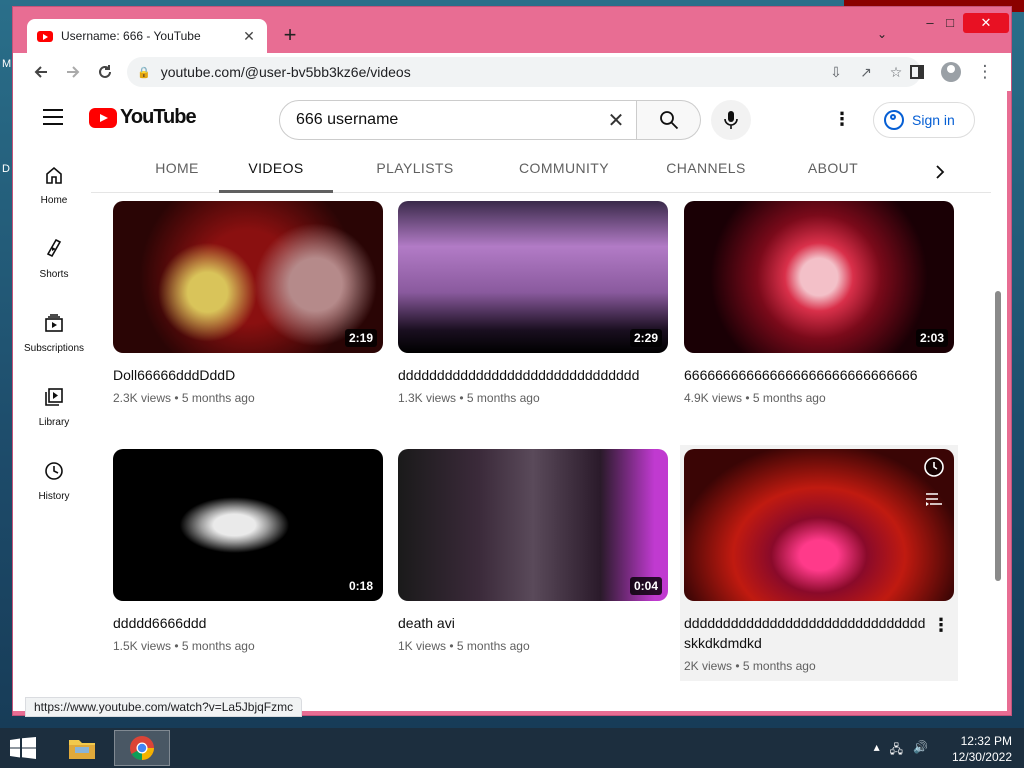  Describe the element at coordinates (144, 72) in the screenshot. I see `lock-icon: 🔒` at that location.